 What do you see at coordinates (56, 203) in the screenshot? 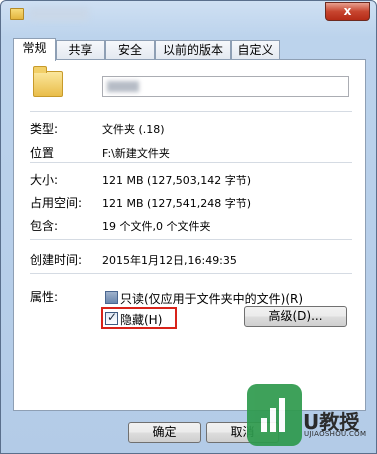
I see `disk-size-label: 占用空间:` at bounding box center [56, 203].